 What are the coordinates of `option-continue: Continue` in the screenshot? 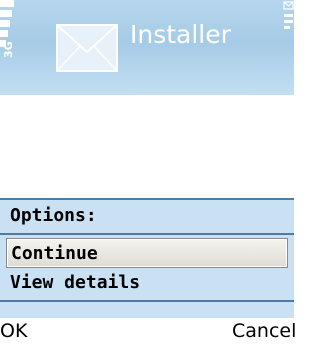 It's located at (147, 253).